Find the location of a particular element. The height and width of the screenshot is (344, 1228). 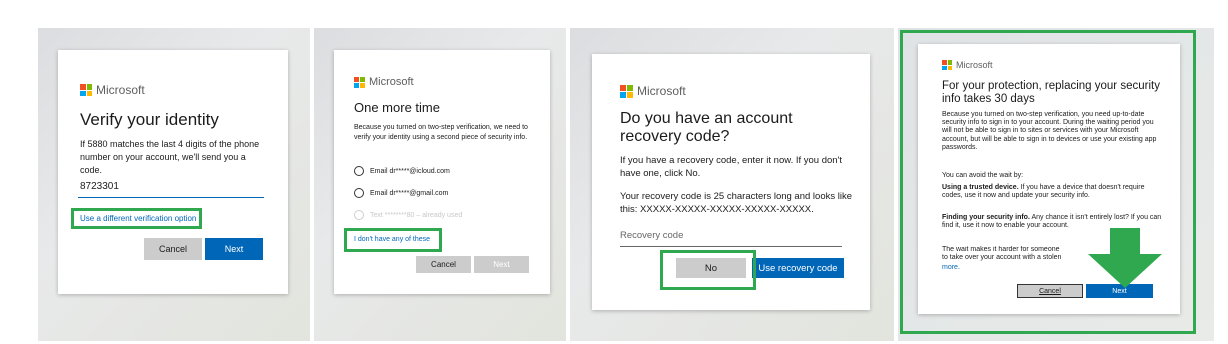

page-title: Verify your identity is located at coordinates (149, 119).